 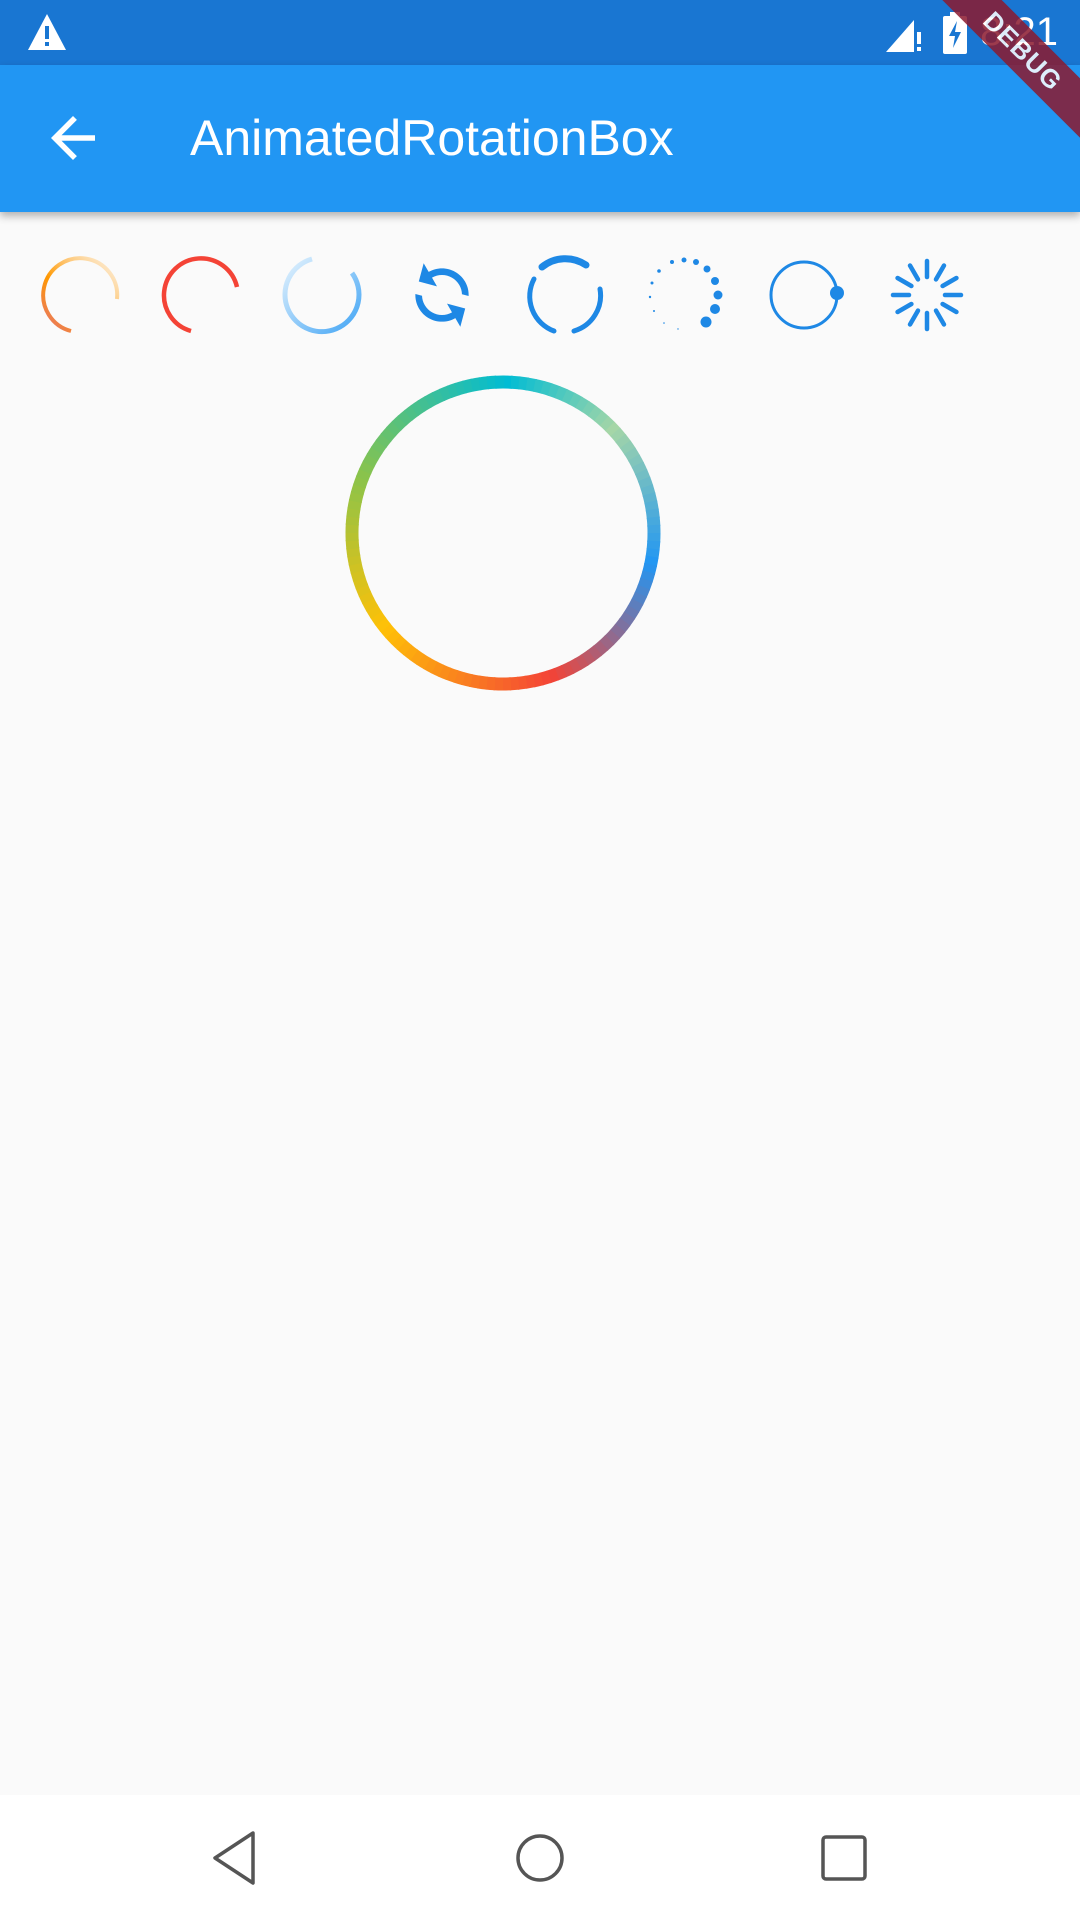 What do you see at coordinates (685, 293) in the screenshot?
I see `dots-circle-spinner` at bounding box center [685, 293].